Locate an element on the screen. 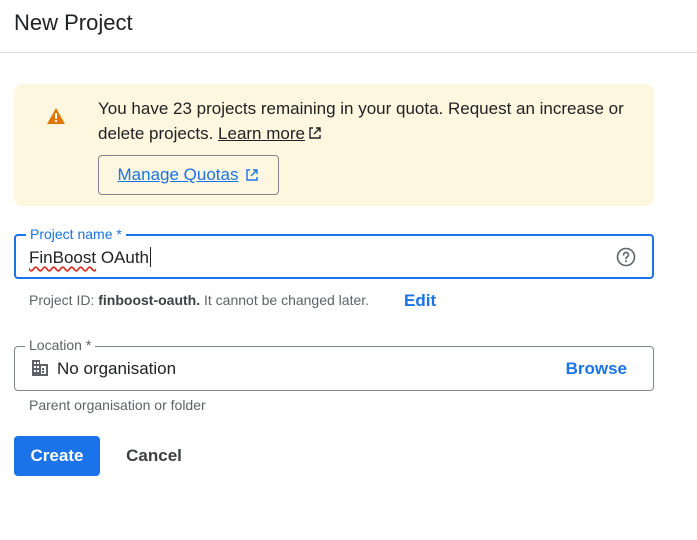 Image resolution: width=697 pixels, height=540 pixels. project-id-value: finboost-oauth. is located at coordinates (149, 300).